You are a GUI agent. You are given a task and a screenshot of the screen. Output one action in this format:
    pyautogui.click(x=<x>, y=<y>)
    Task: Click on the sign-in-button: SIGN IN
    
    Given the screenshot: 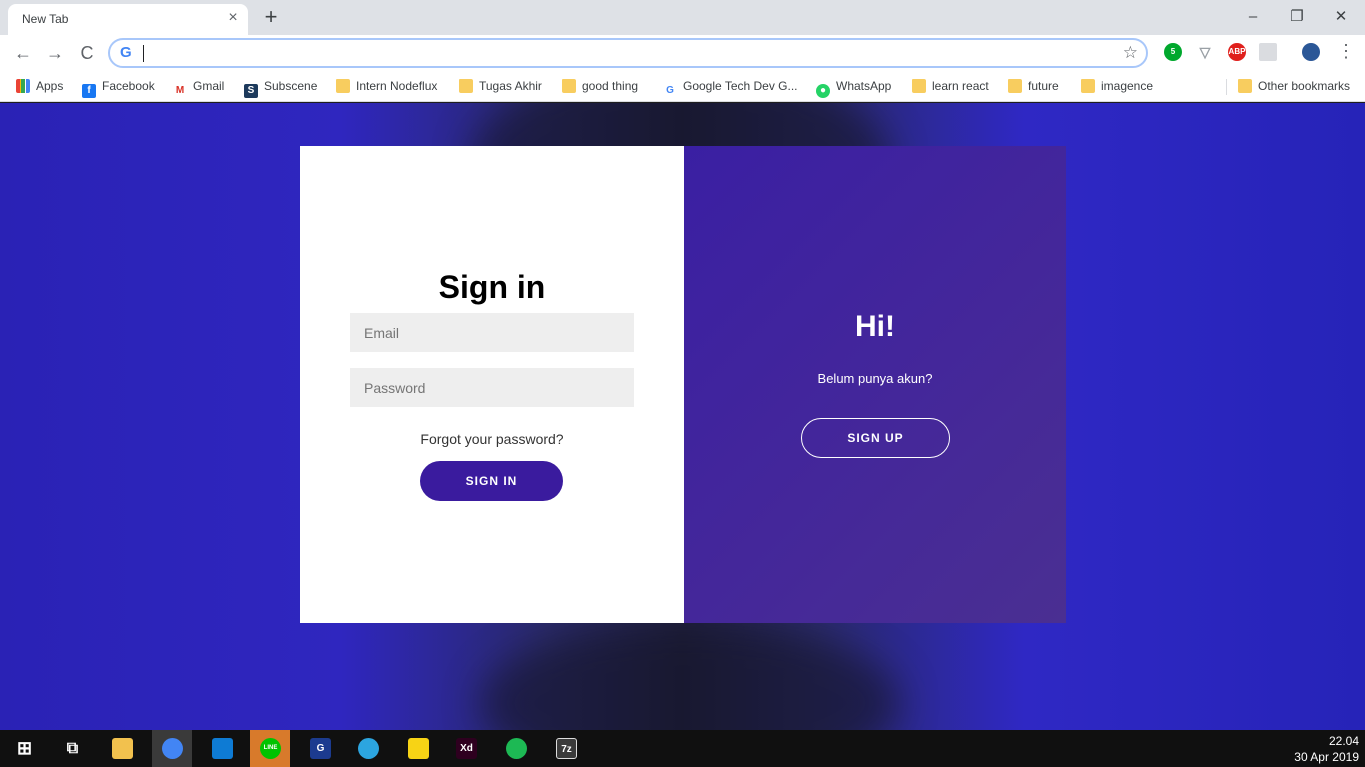 What is the action you would take?
    pyautogui.click(x=491, y=481)
    